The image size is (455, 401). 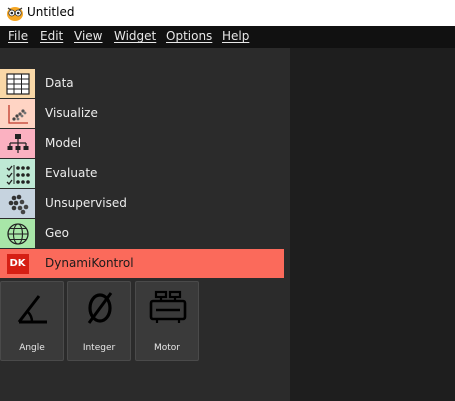 I want to click on category-label: Evaluate, so click(x=71, y=173).